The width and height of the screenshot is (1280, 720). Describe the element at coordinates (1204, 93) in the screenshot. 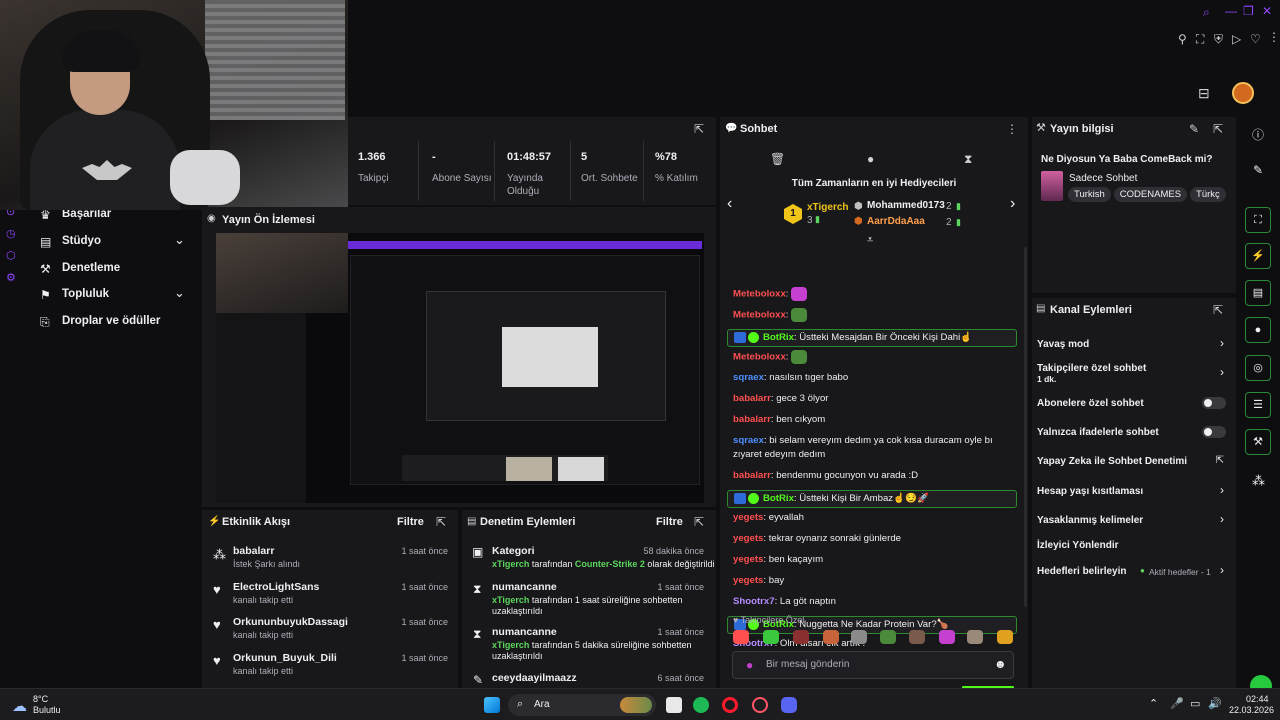

I see `drop-icon: ⊟` at that location.